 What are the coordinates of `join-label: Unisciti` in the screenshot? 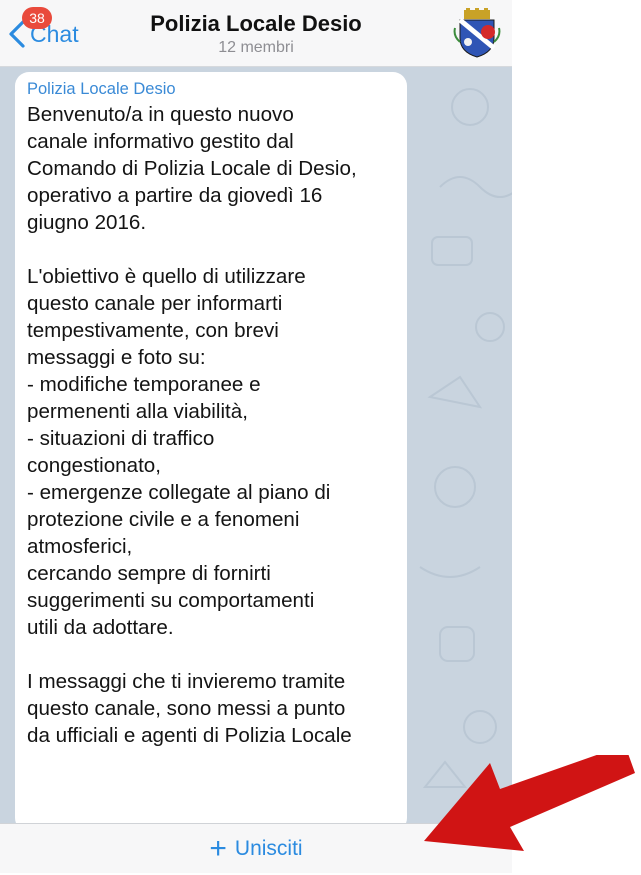 It's located at (268, 848).